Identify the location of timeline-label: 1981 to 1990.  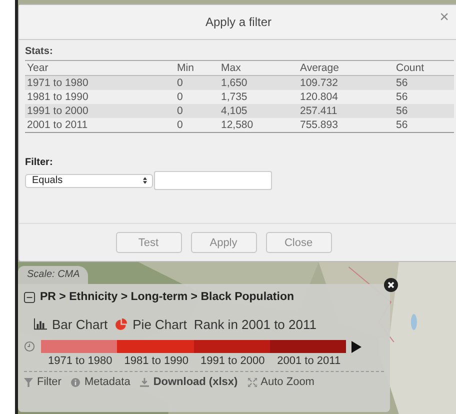
(156, 361).